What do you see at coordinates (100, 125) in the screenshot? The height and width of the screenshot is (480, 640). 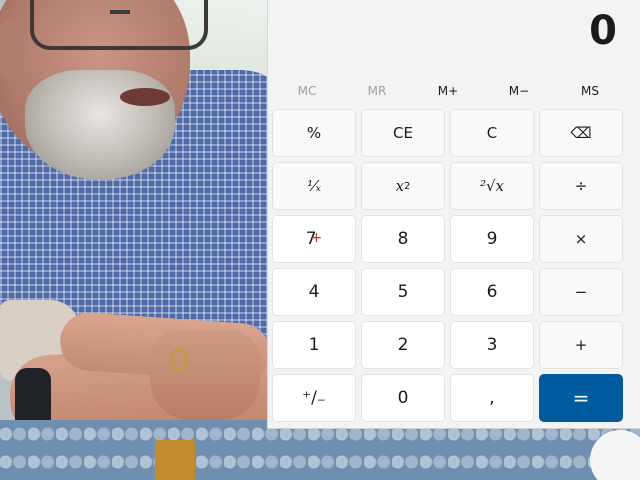 I see `beard` at bounding box center [100, 125].